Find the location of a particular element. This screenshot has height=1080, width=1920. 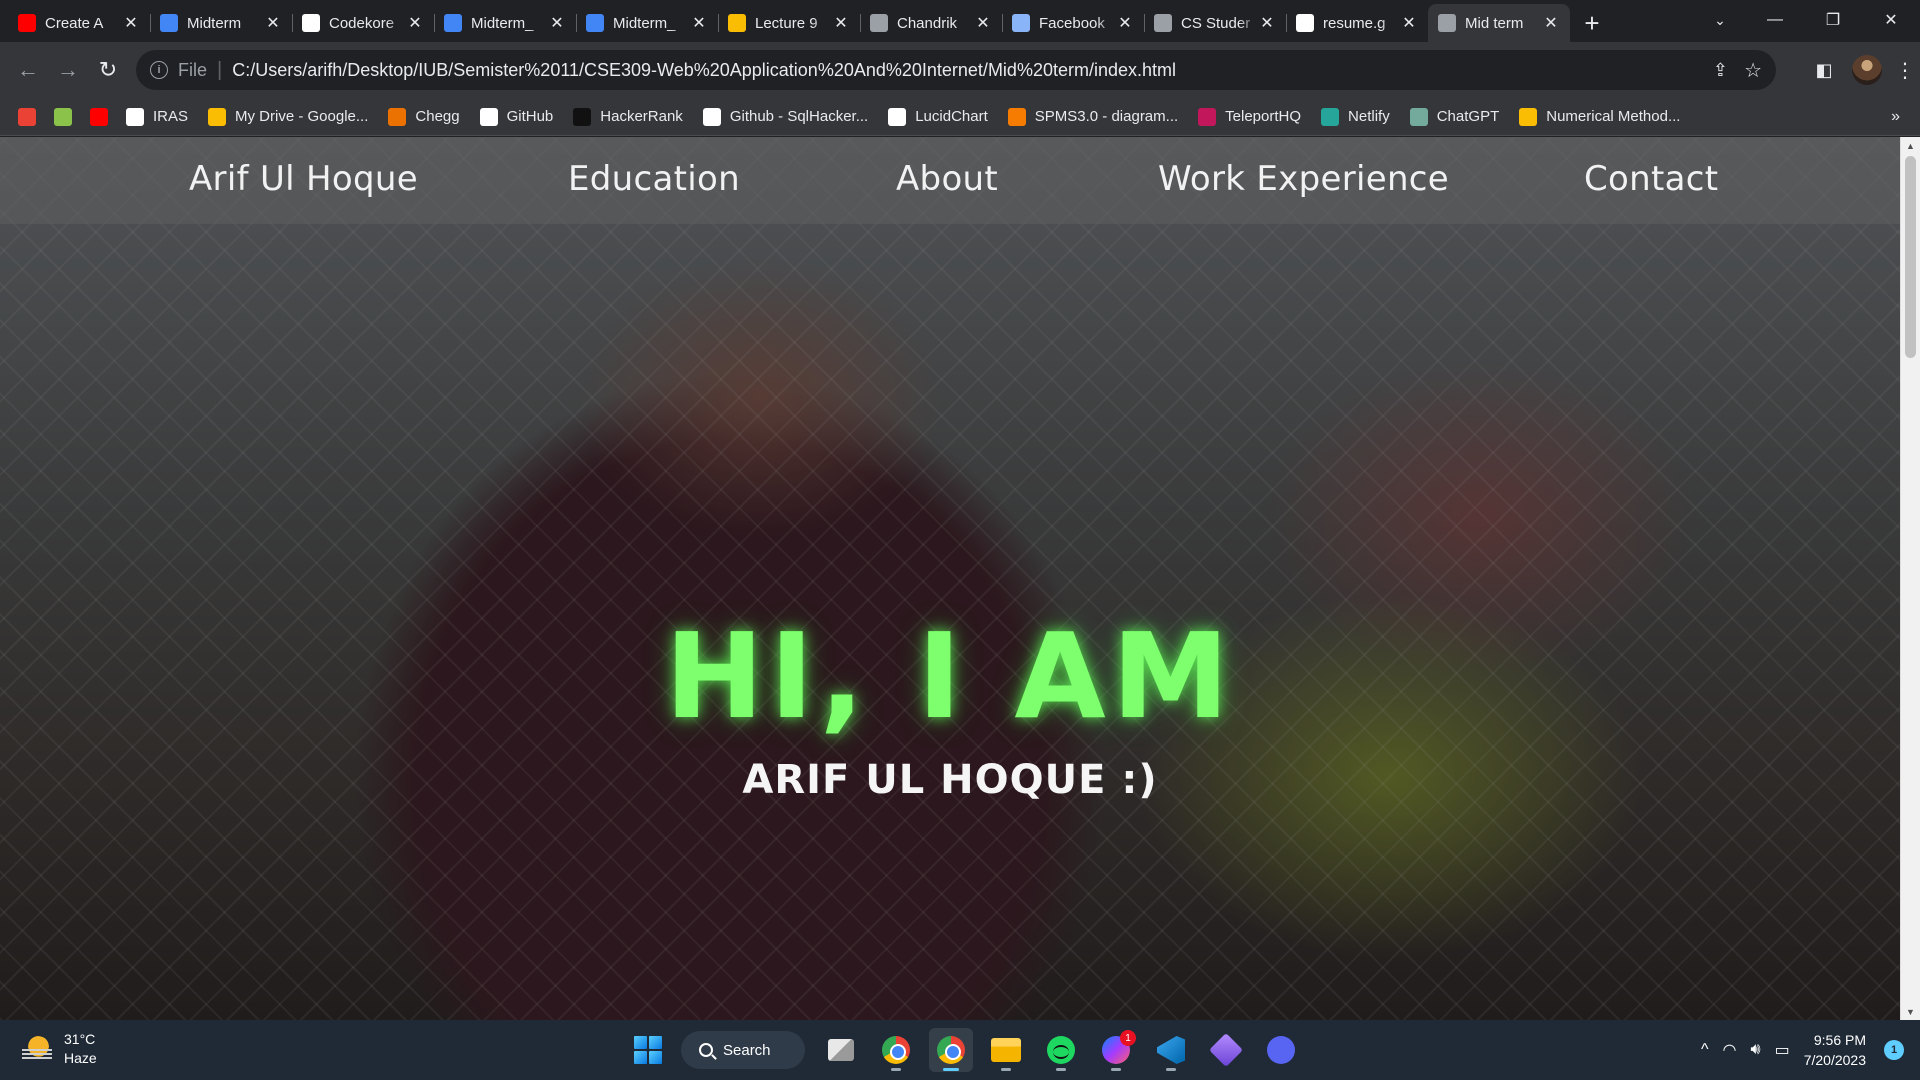

bookmark-star-icon: ☆ is located at coordinates (1753, 70).